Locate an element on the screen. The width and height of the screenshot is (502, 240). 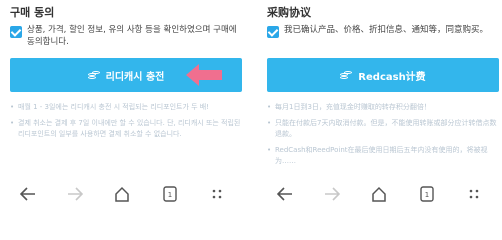
charge-button: Redcash计费 is located at coordinates (383, 75).